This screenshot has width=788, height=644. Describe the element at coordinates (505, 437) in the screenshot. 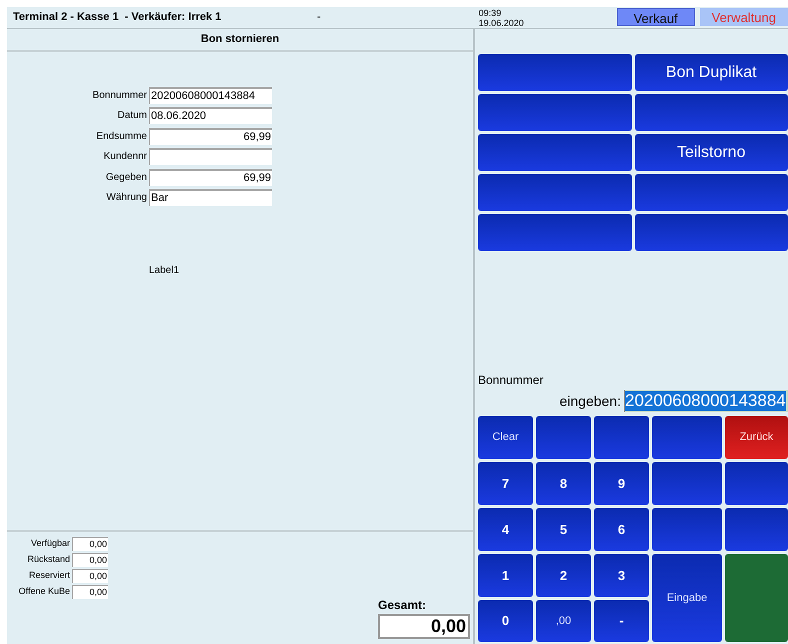

I see `keypad-key: Clear` at that location.